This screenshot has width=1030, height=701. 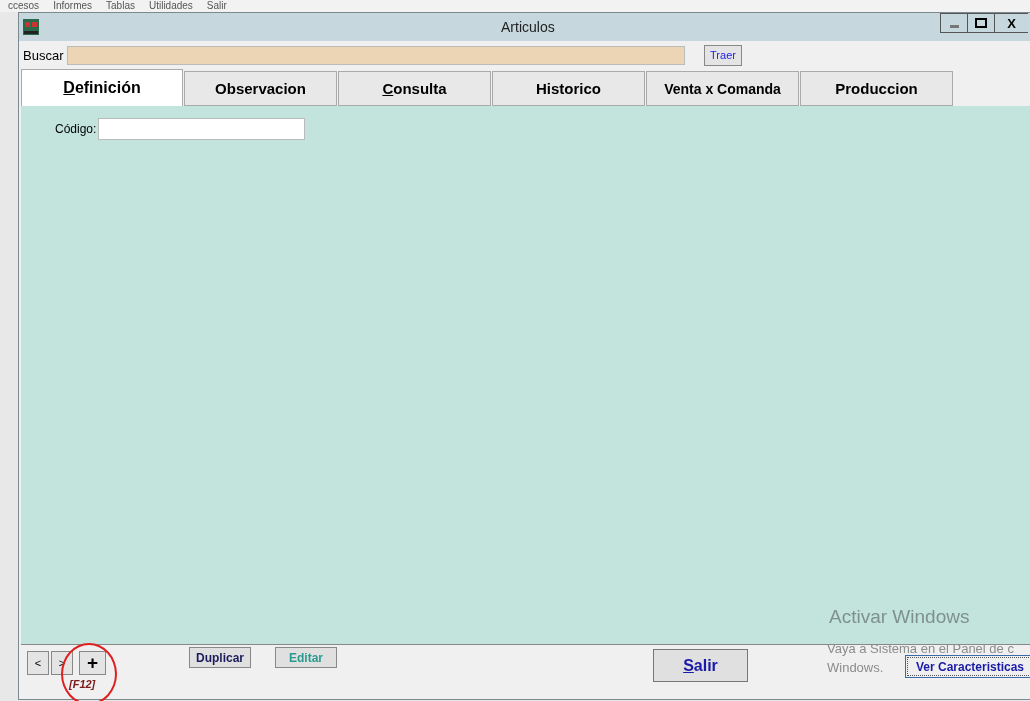 I want to click on search-field, so click(x=376, y=55).